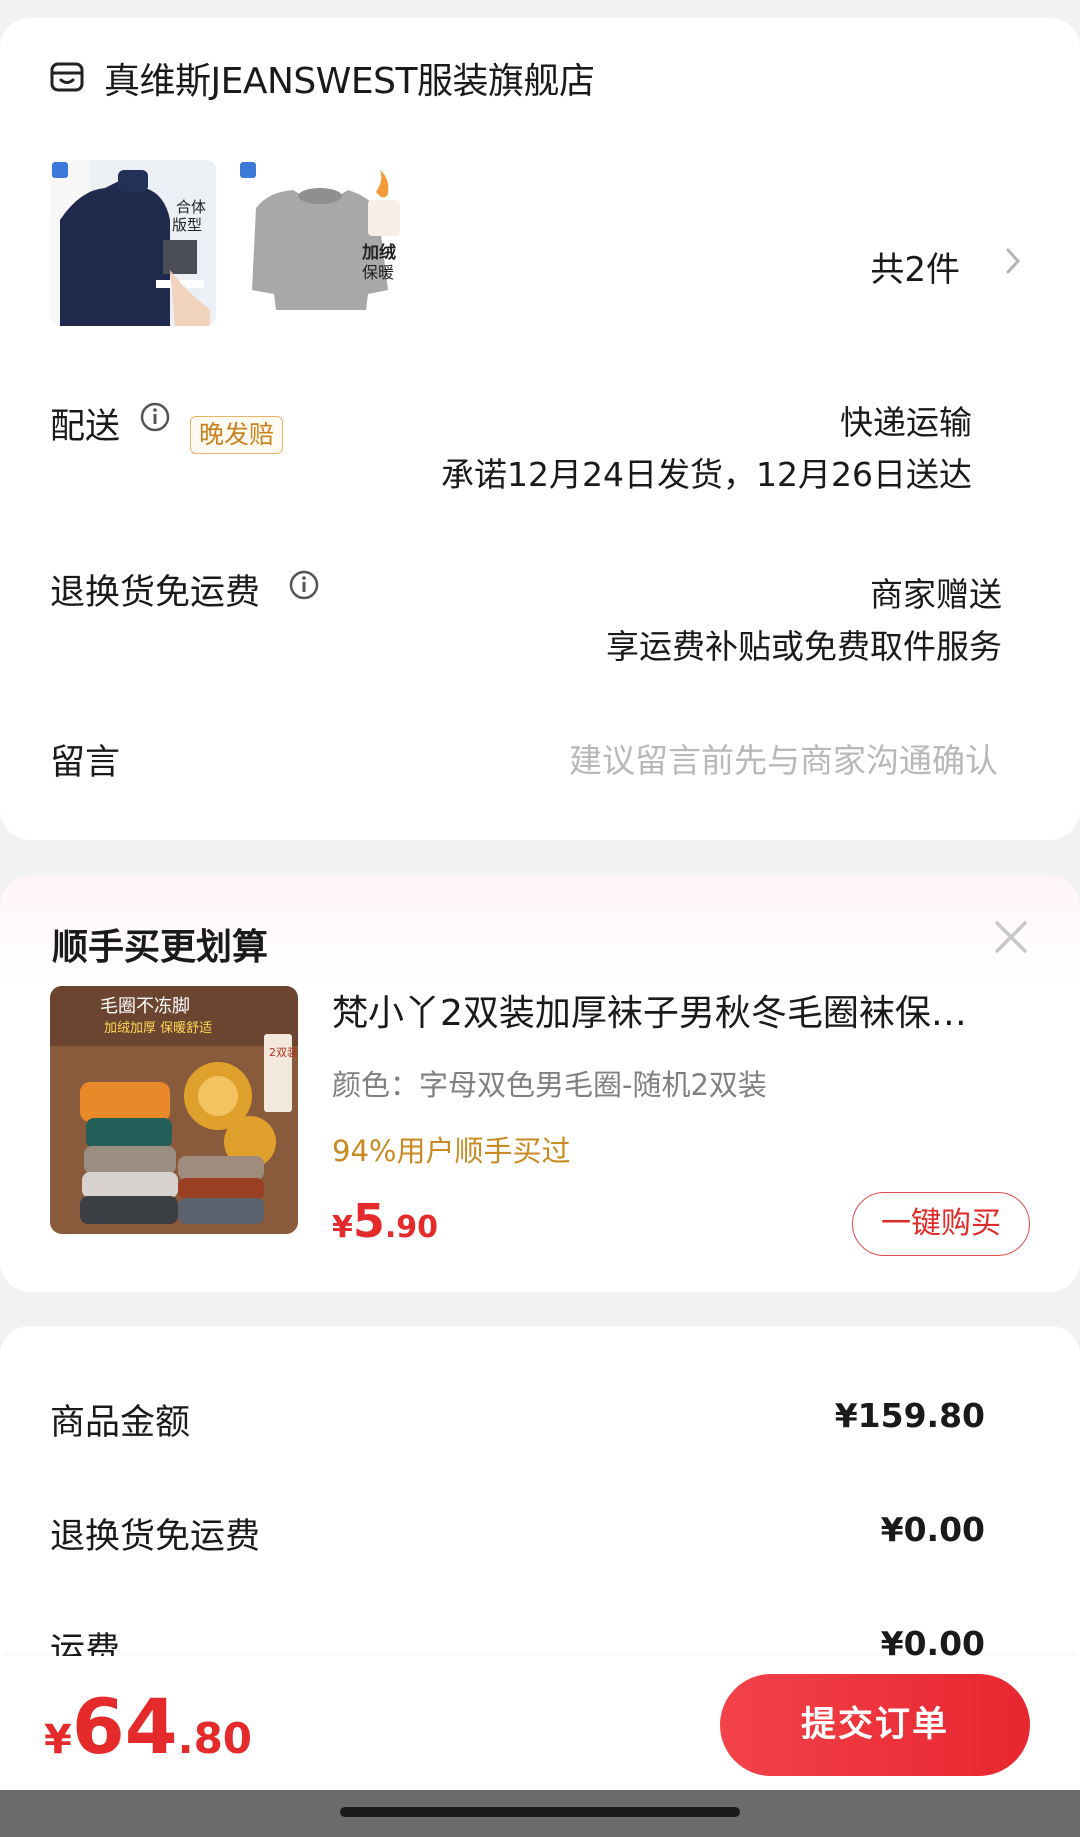 Image resolution: width=1080 pixels, height=1837 pixels. What do you see at coordinates (145, 1006) in the screenshot?
I see `image-text: 毛圈不冻脚` at bounding box center [145, 1006].